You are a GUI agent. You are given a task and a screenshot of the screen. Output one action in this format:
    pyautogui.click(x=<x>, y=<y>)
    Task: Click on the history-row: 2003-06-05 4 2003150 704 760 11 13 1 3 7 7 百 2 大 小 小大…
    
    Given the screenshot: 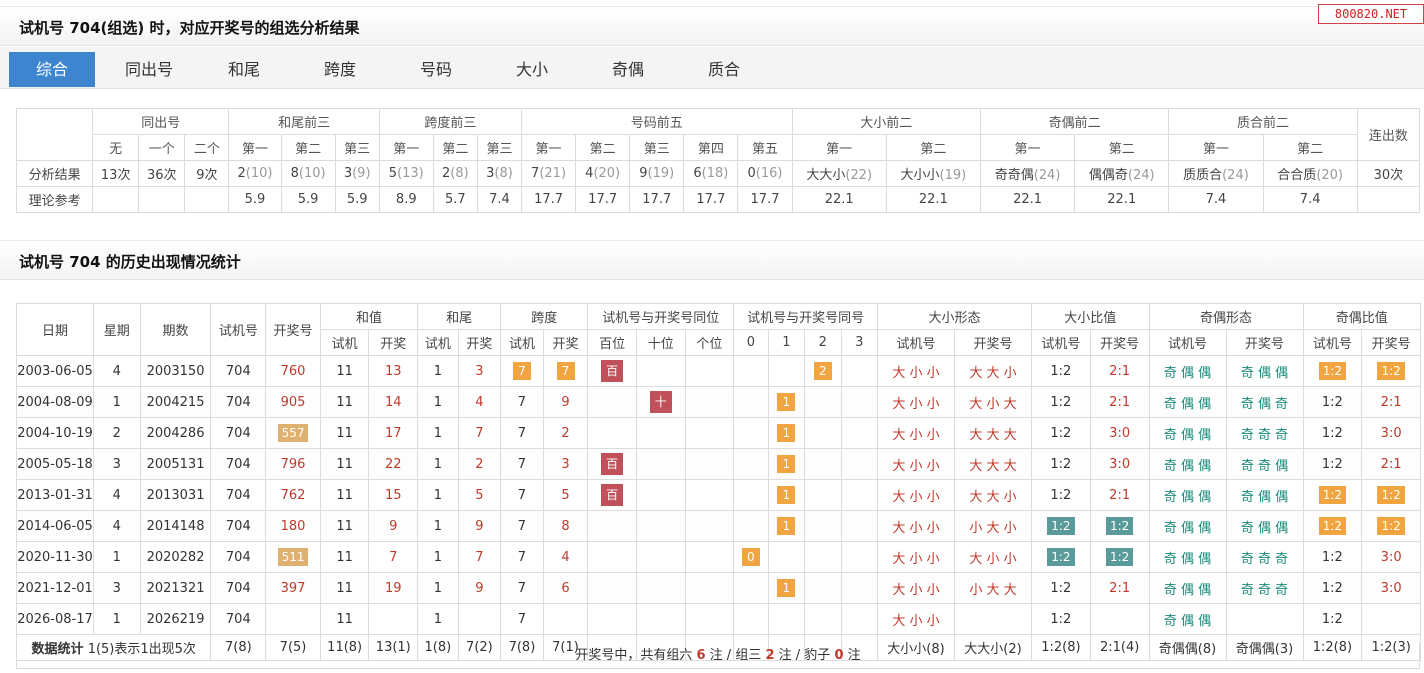 What is the action you would take?
    pyautogui.click(x=719, y=371)
    